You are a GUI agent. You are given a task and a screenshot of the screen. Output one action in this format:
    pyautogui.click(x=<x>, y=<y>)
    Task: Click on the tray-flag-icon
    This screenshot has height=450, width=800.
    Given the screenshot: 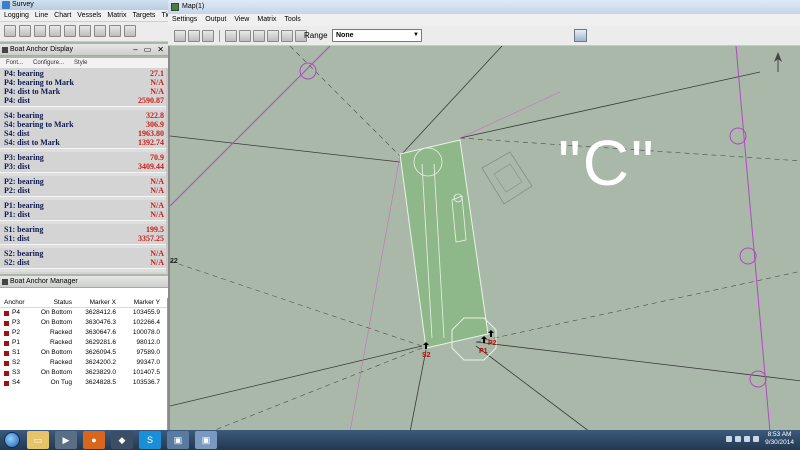 What is the action you would take?
    pyautogui.click(x=738, y=439)
    